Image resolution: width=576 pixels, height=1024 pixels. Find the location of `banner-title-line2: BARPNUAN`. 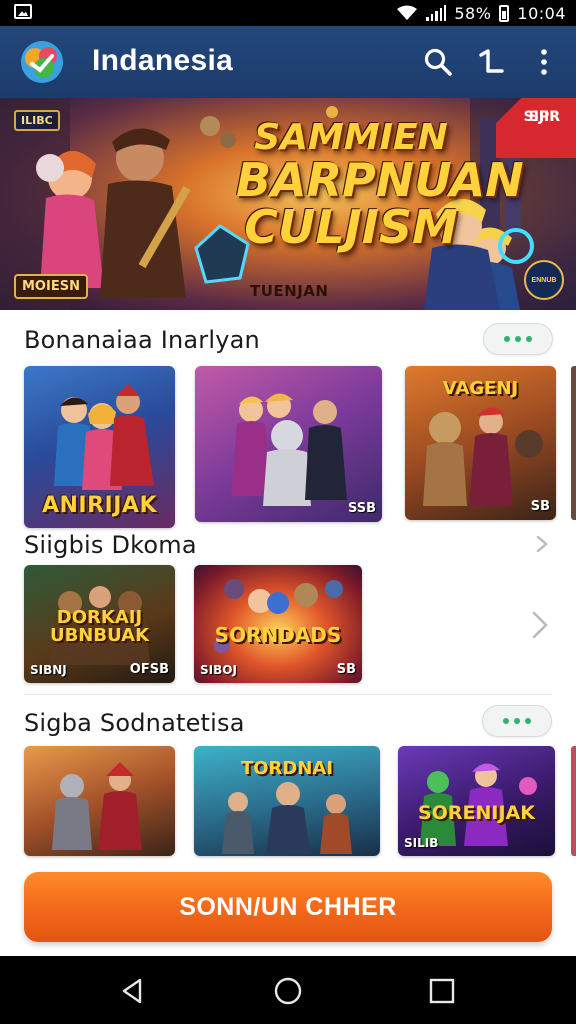

banner-title-line2: BARPNUAN is located at coordinates (380, 179).